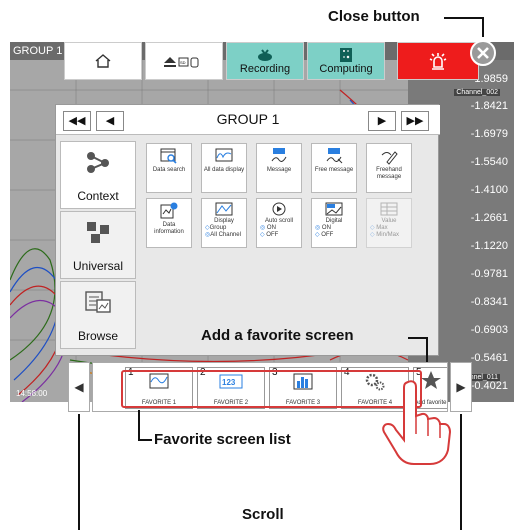 The image size is (524, 531). What do you see at coordinates (98, 175) in the screenshot?
I see `tab-context: Context` at bounding box center [98, 175].